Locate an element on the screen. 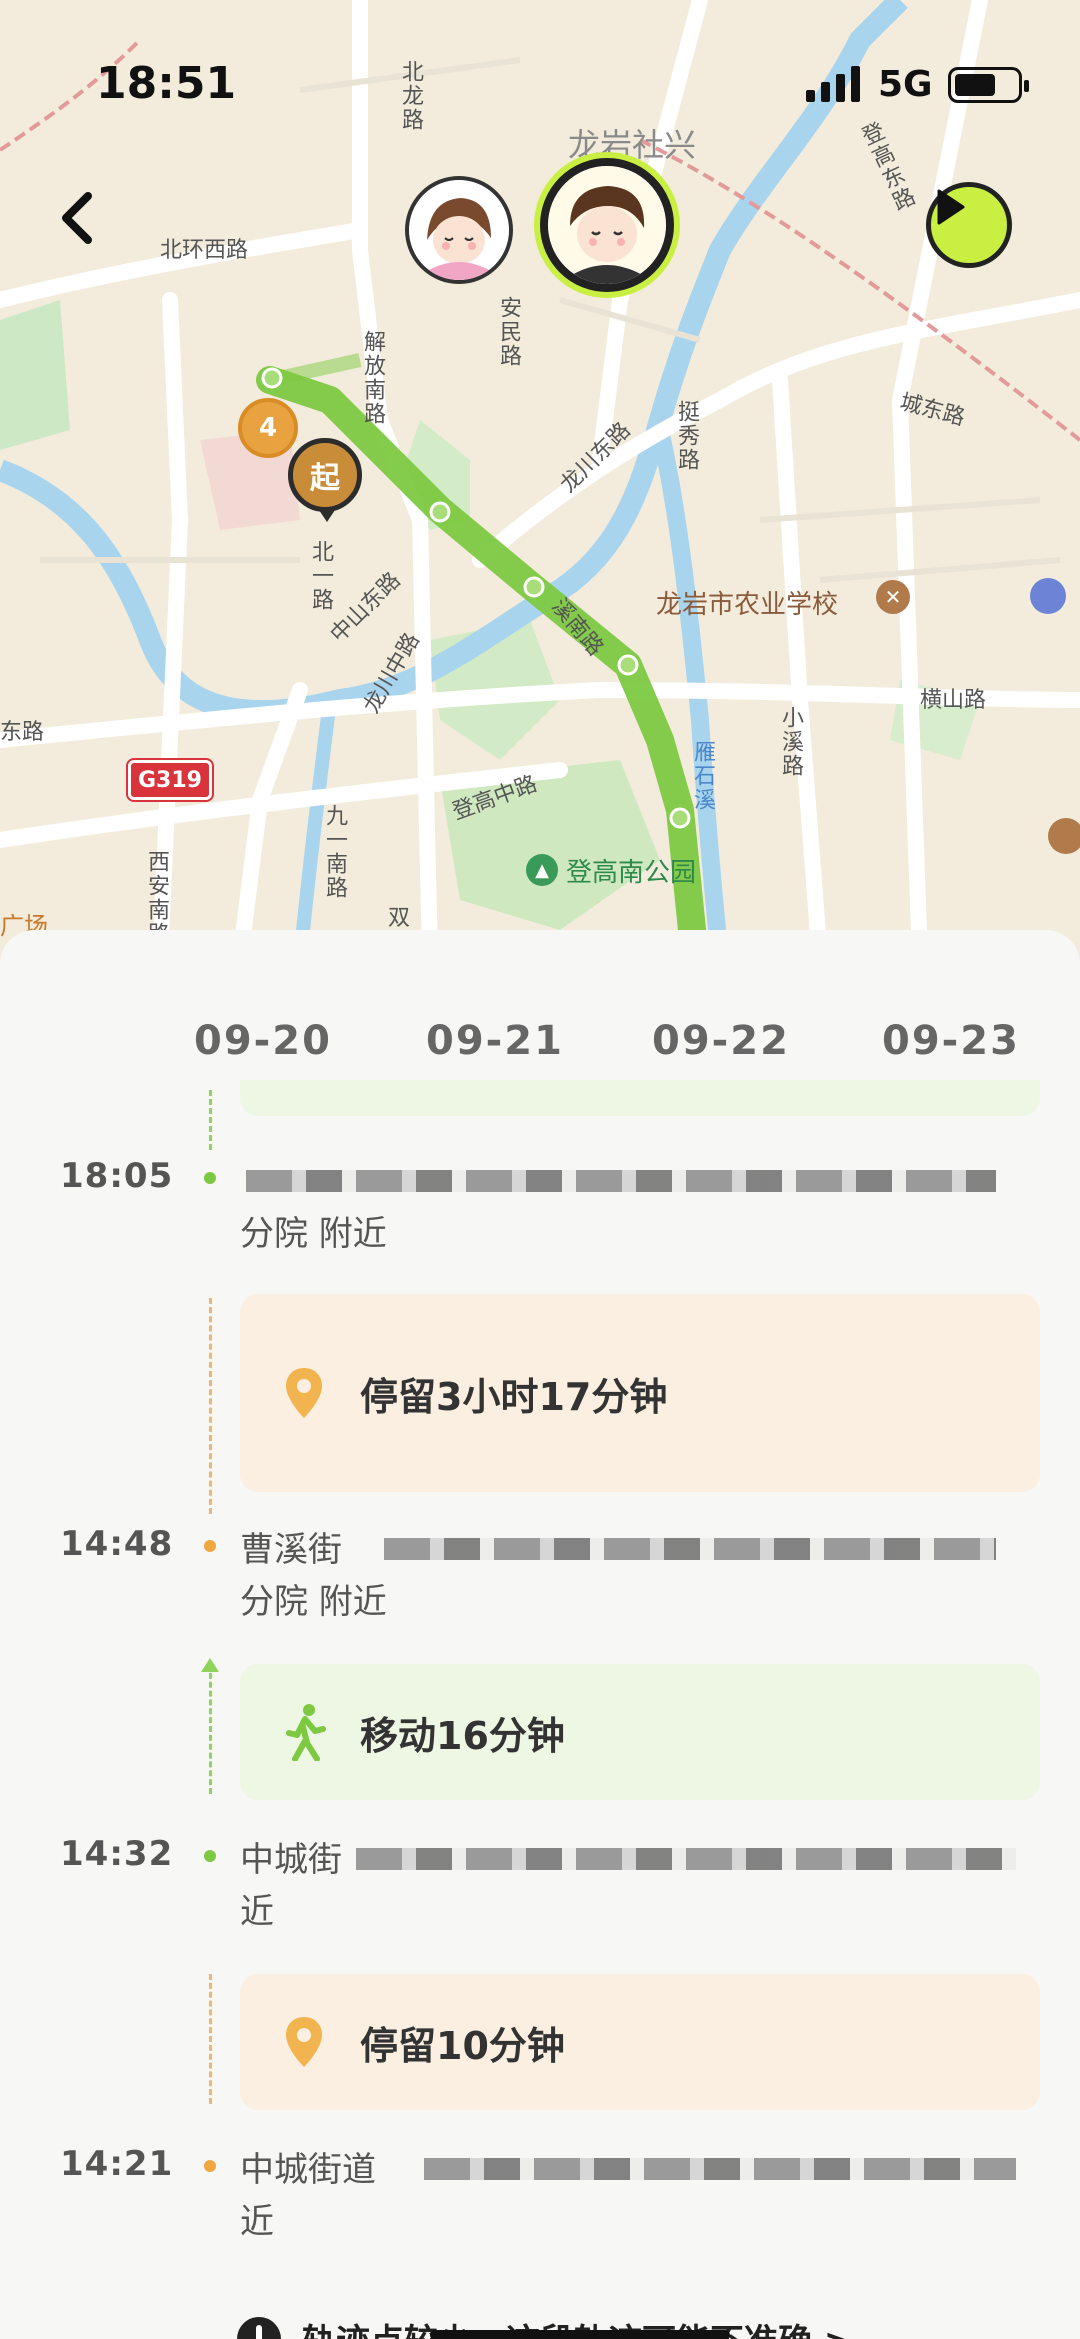 This screenshot has height=2339, width=1080. battery-icon is located at coordinates (988, 85).